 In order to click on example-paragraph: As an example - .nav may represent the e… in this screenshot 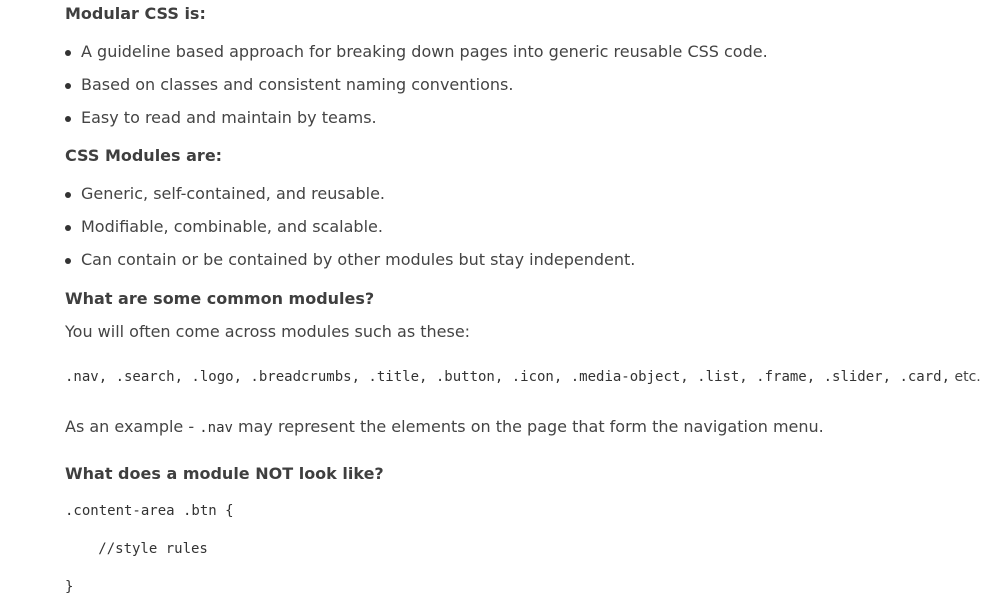, I will do `click(444, 426)`.